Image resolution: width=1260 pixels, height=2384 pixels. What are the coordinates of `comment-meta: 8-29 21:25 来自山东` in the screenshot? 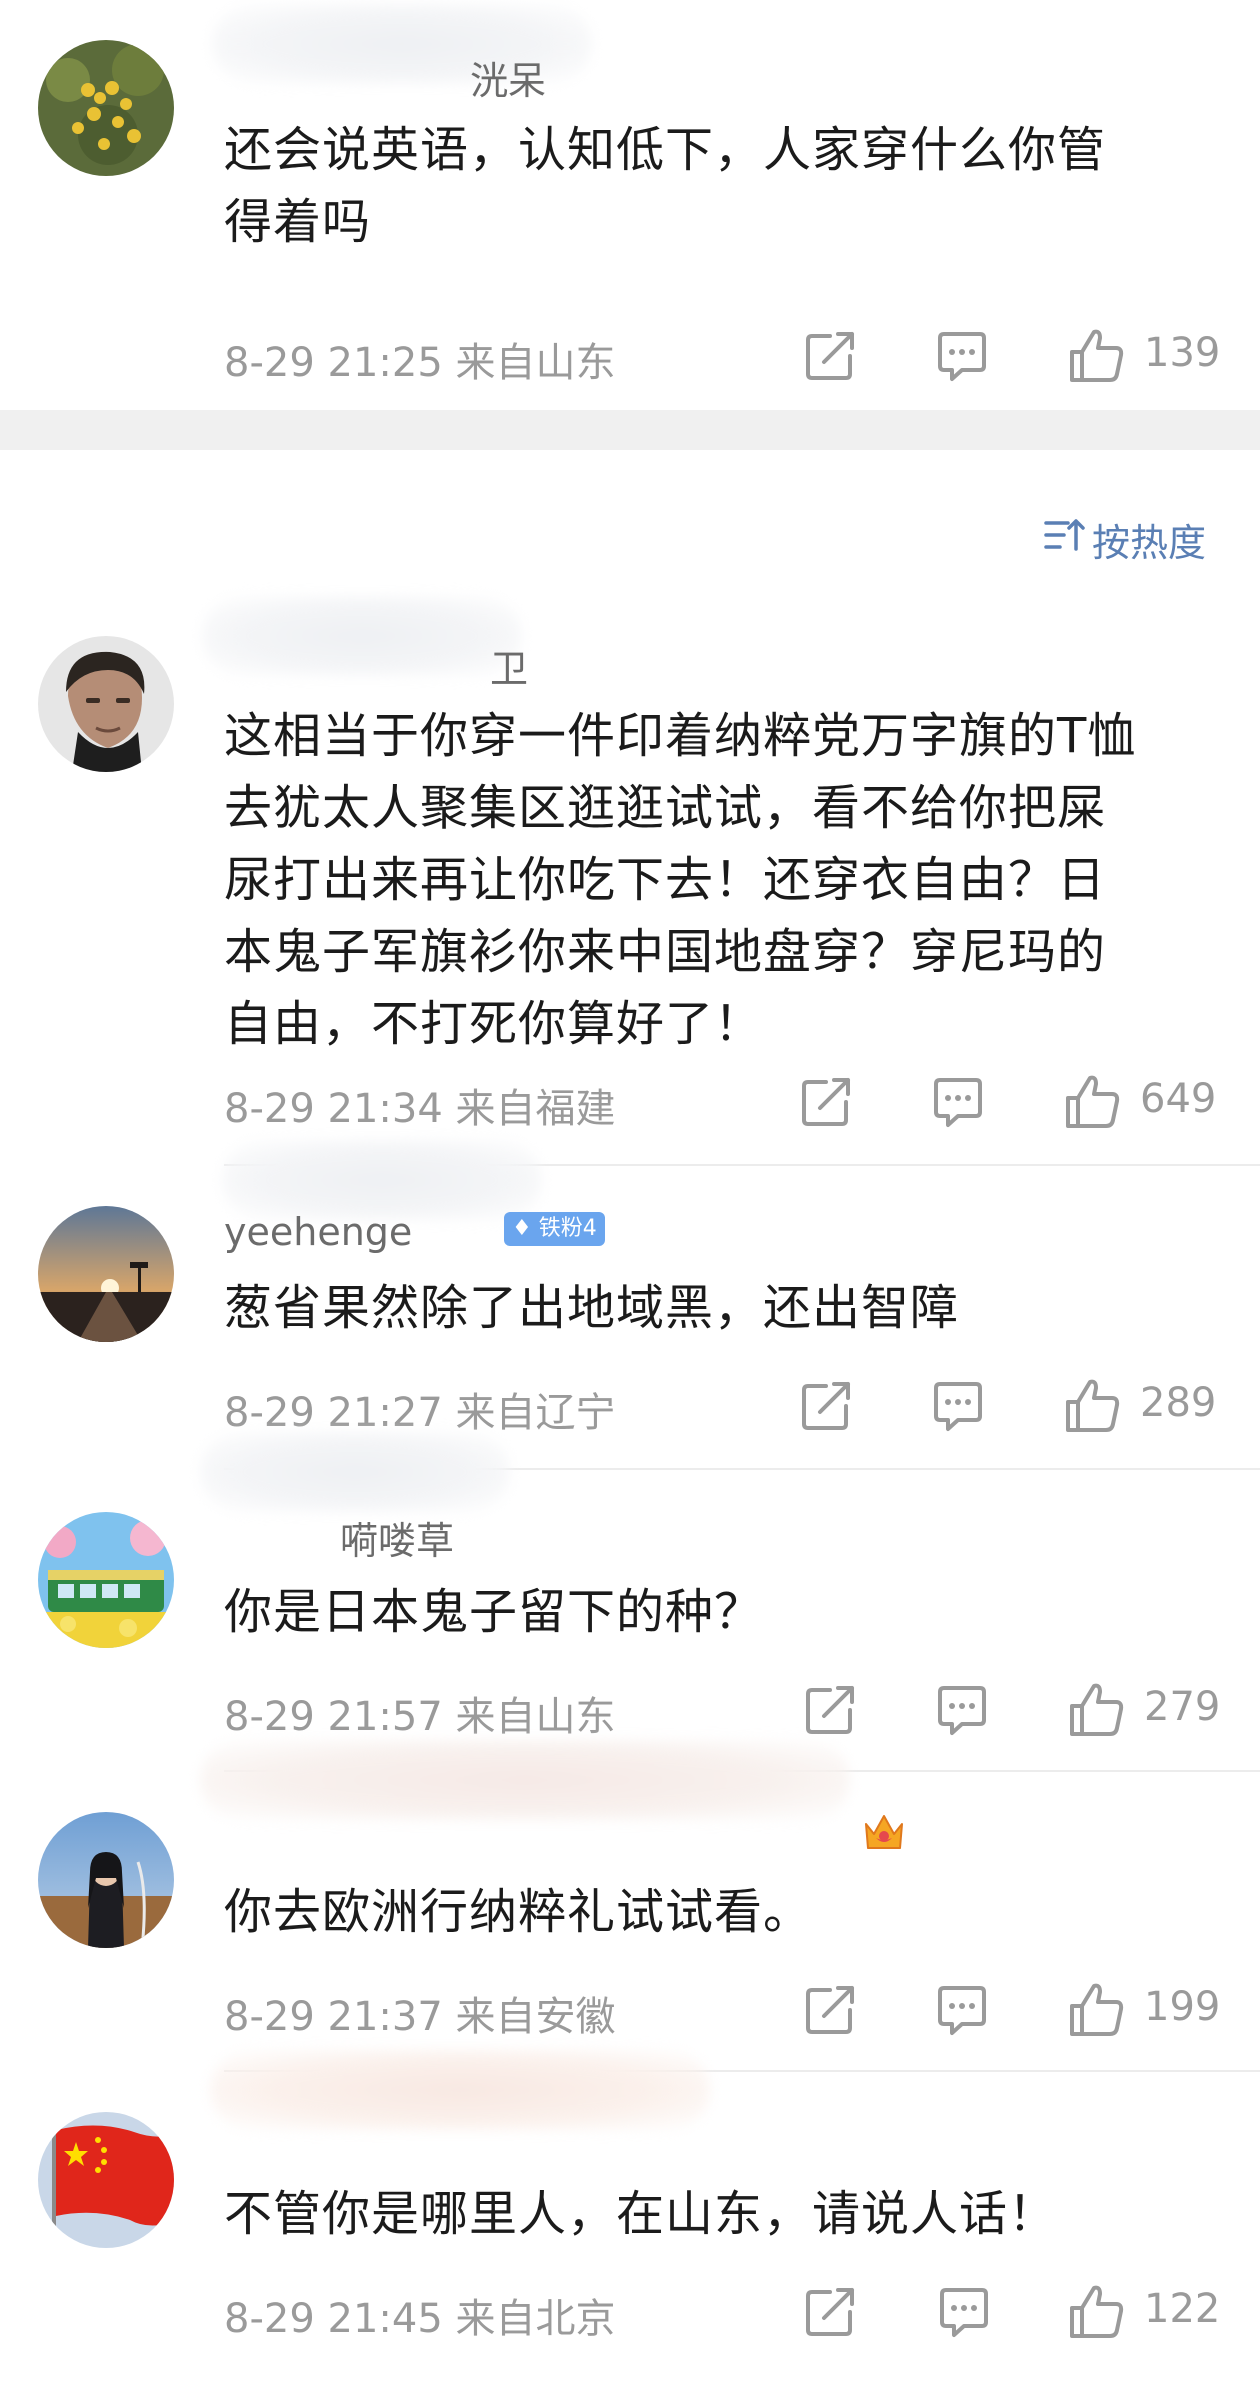 It's located at (420, 359).